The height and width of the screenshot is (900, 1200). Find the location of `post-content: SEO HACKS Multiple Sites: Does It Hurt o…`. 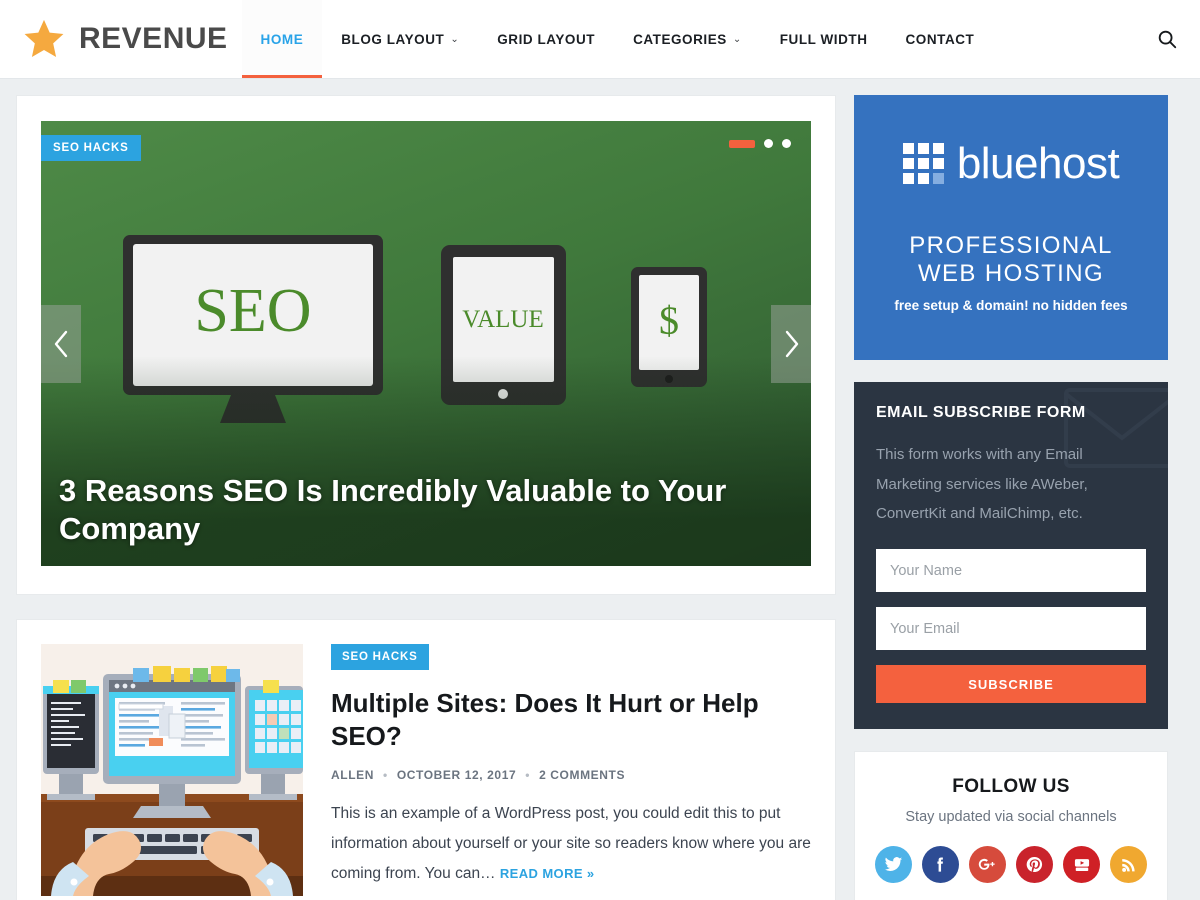

post-content: SEO HACKS Multiple Sites: Does It Hurt o… is located at coordinates (571, 770).